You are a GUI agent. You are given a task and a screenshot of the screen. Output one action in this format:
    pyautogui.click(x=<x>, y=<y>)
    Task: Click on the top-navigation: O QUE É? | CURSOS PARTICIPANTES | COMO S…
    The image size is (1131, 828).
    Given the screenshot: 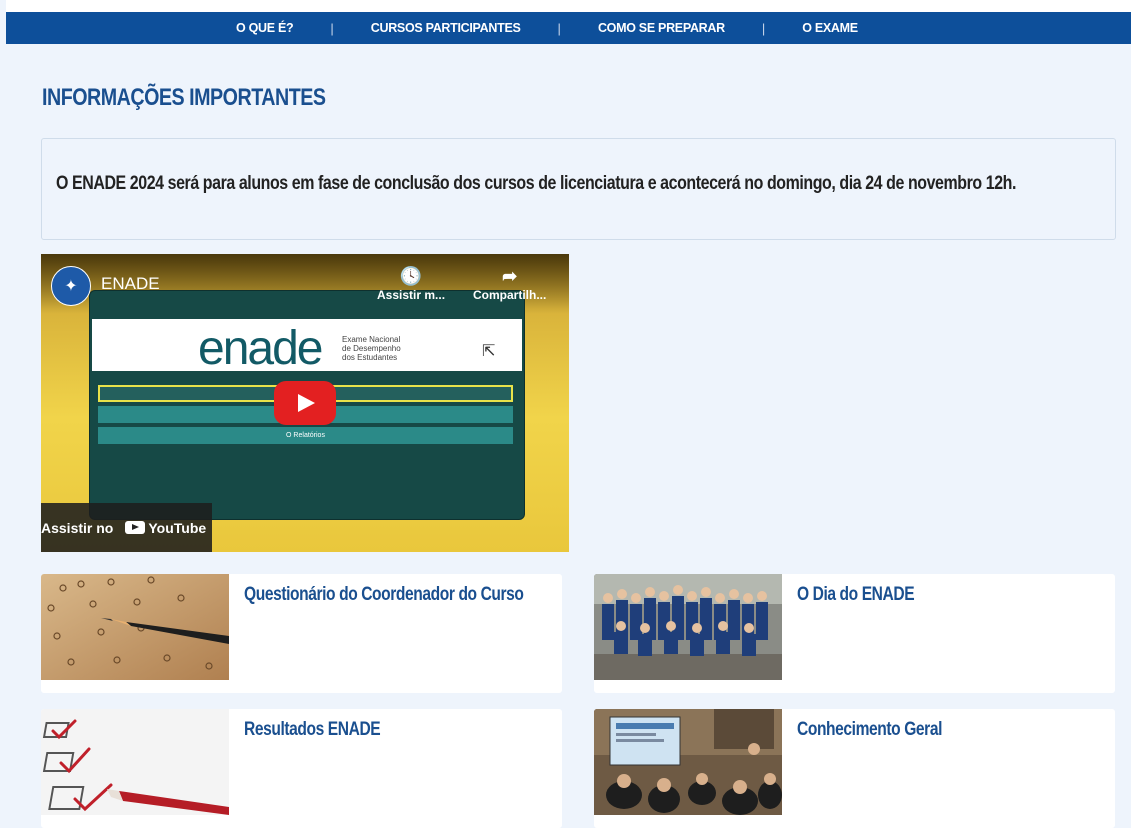 What is the action you would take?
    pyautogui.click(x=568, y=22)
    